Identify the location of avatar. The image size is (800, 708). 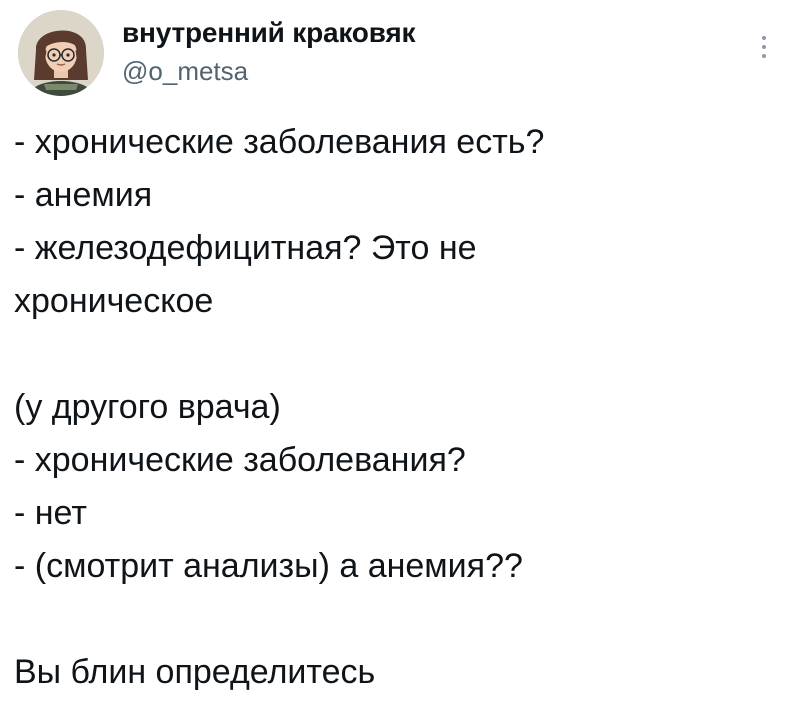
(61, 53).